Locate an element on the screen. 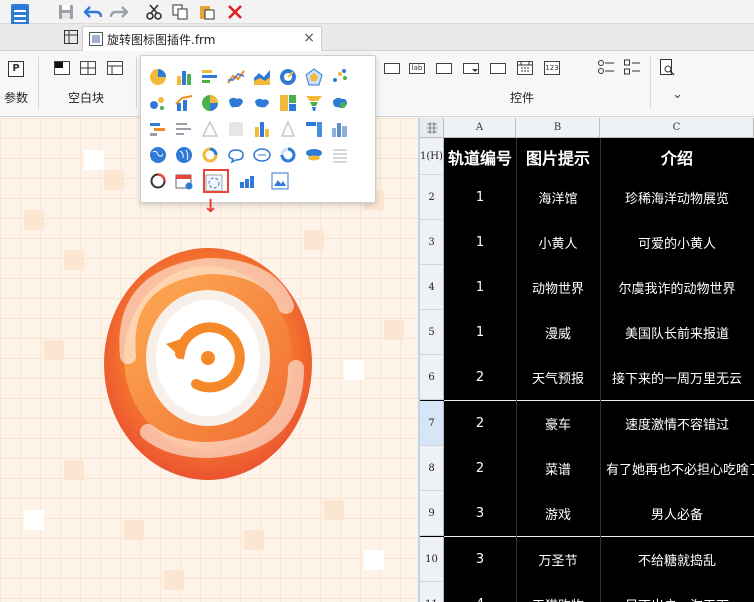 This screenshot has width=754, height=602. table-cell: 万圣节 is located at coordinates (558, 559).